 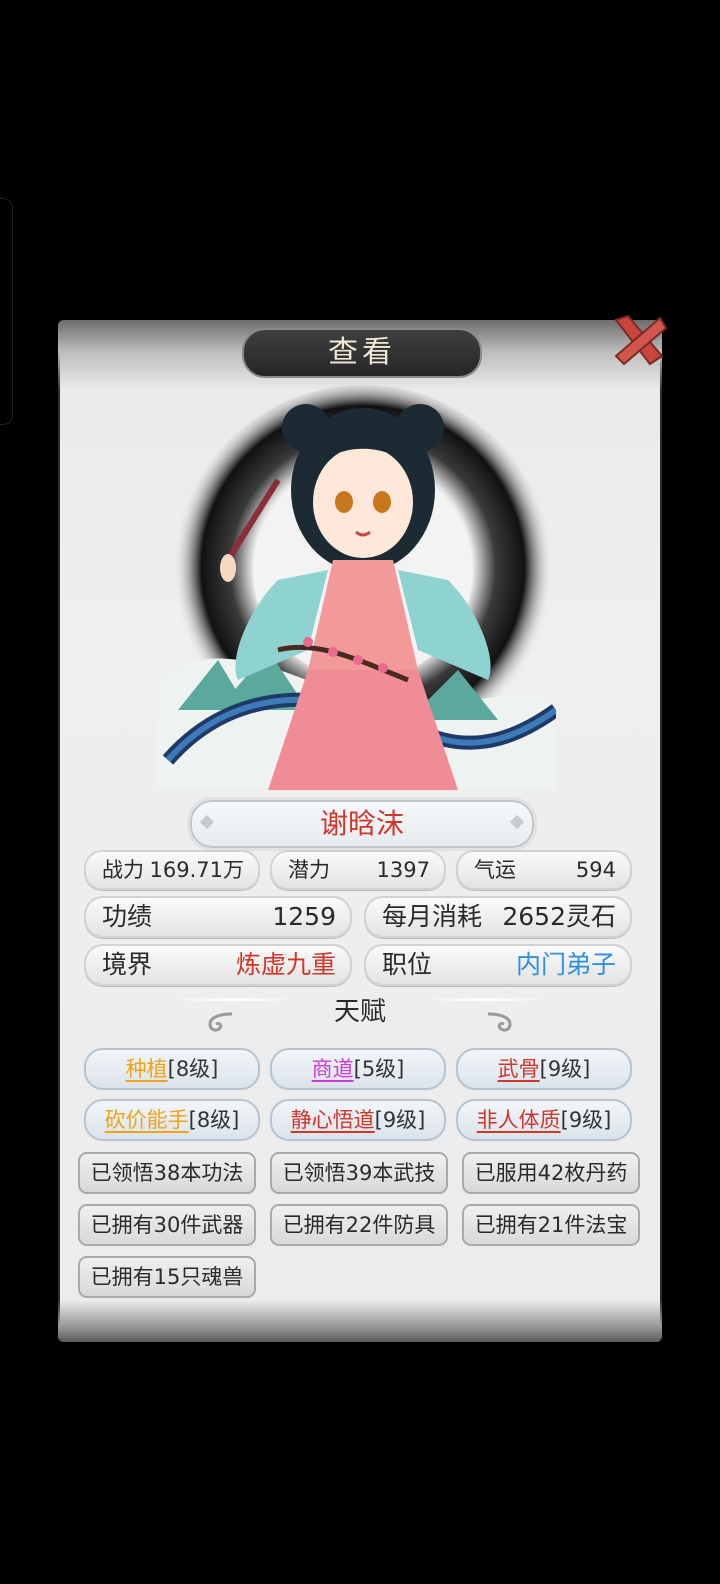 I want to click on stat-position-label: 职位, so click(x=407, y=964).